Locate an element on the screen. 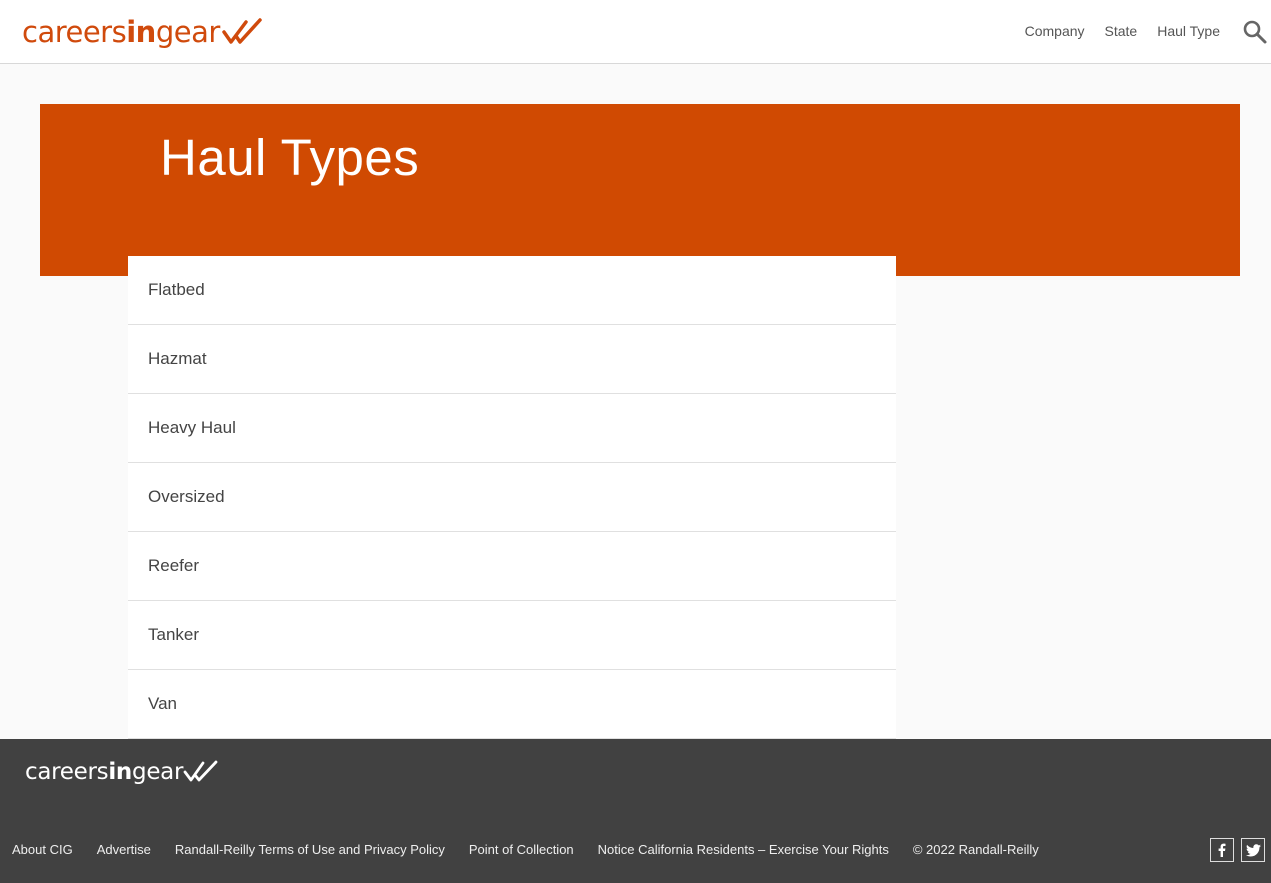 The width and height of the screenshot is (1271, 883). footer-link-about: About CIG is located at coordinates (42, 849).